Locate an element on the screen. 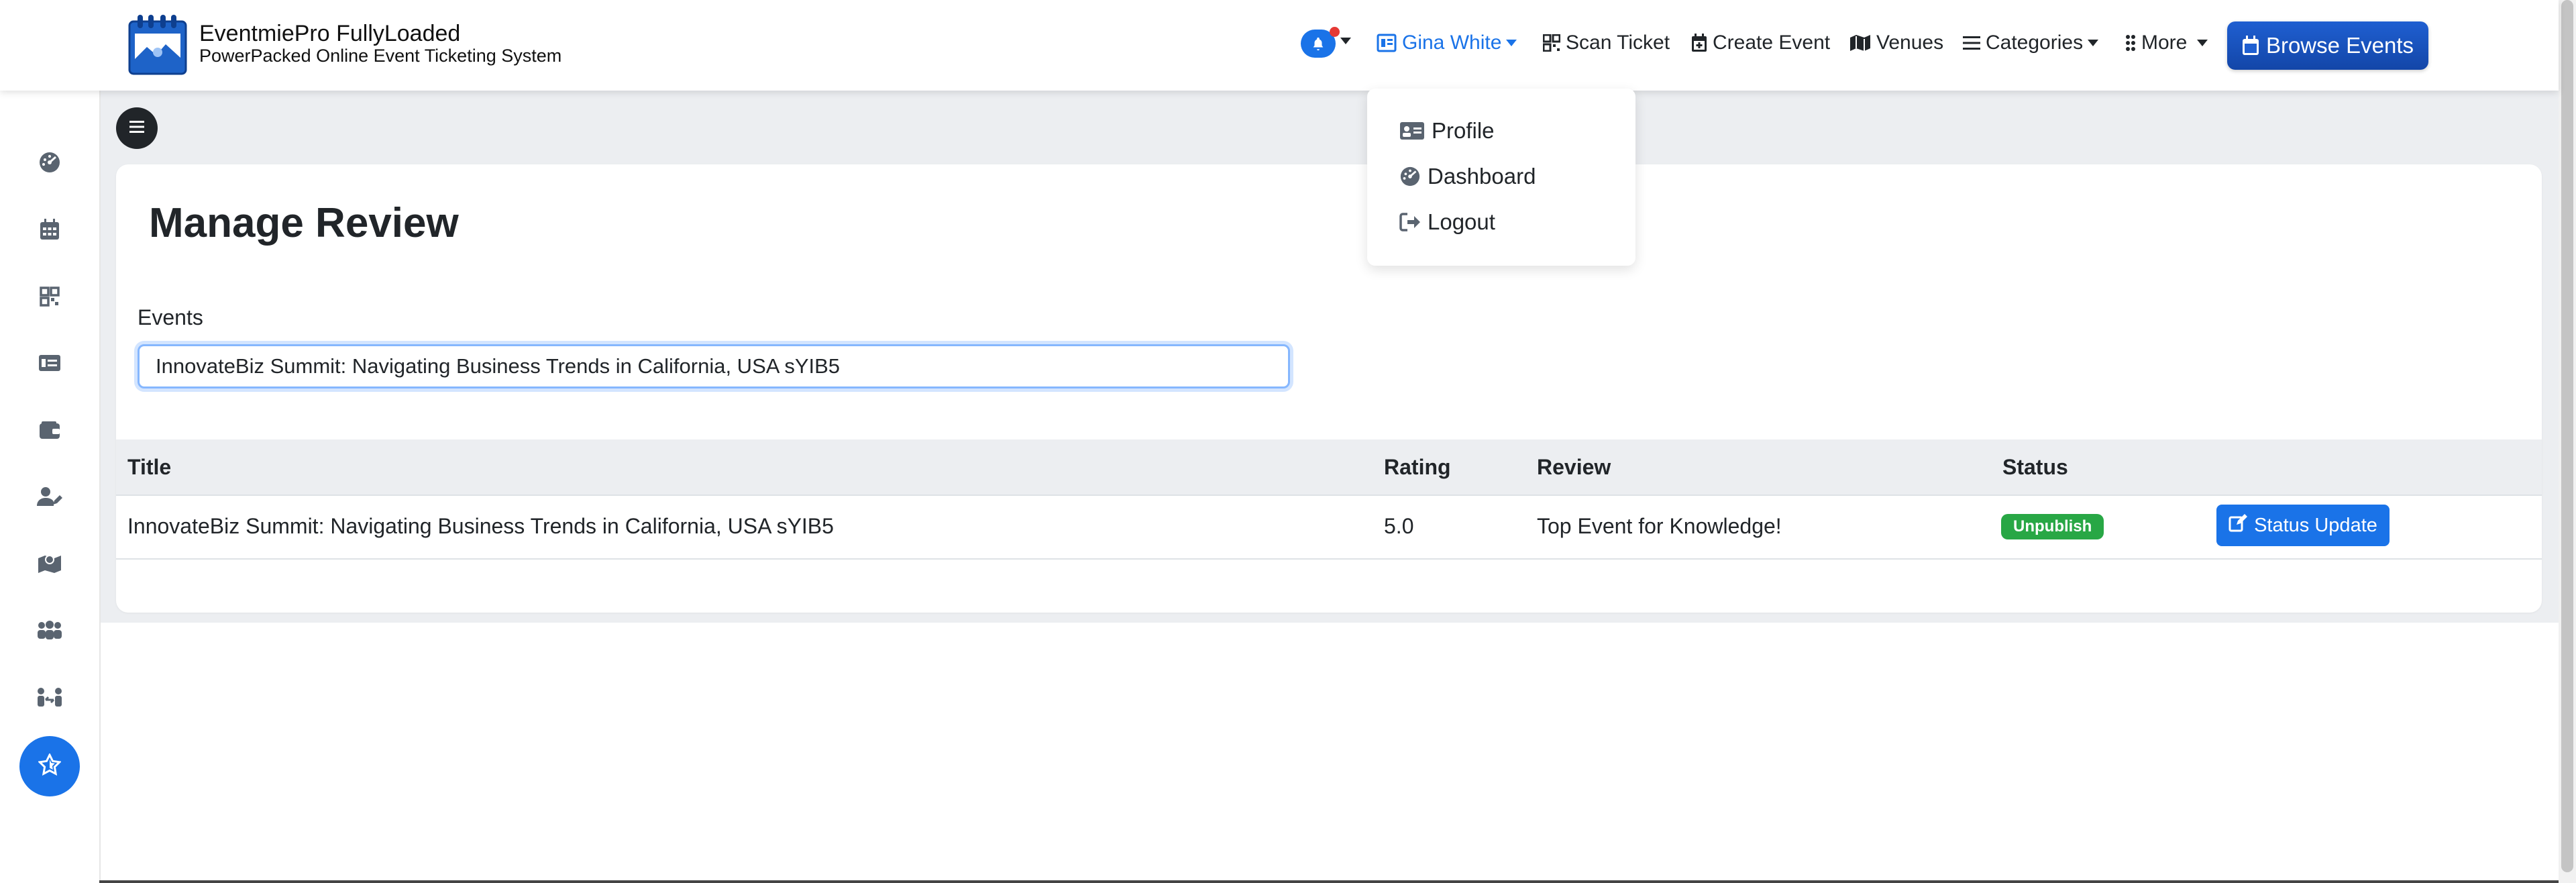 This screenshot has height=883, width=2576. column-header-status: Status is located at coordinates (2035, 467).